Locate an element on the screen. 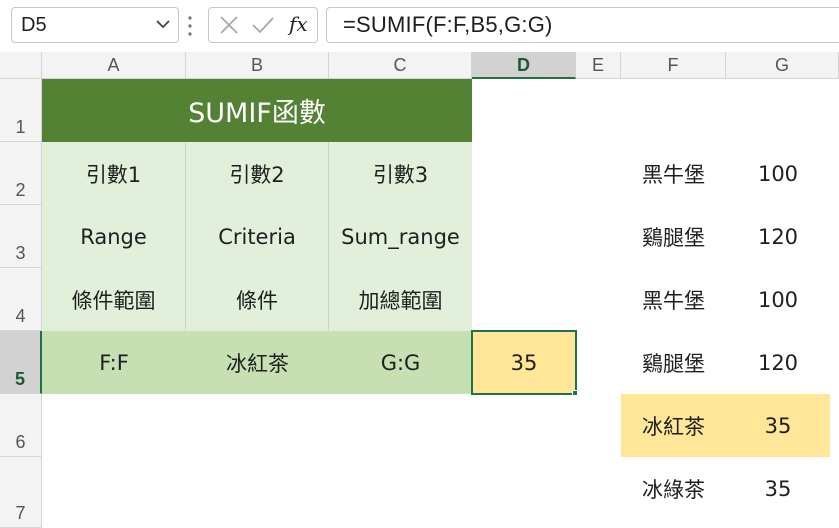 This screenshot has height=528, width=839. row-header-3: 3 is located at coordinates (21, 236).